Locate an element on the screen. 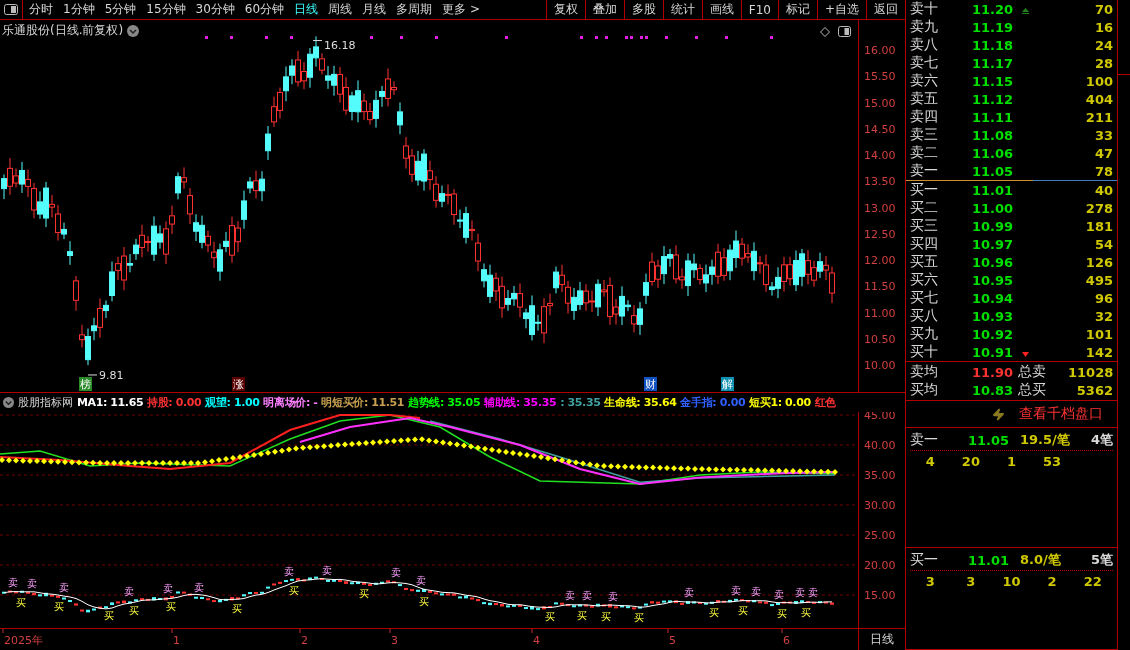  bid-volume: 495 is located at coordinates (1098, 280).